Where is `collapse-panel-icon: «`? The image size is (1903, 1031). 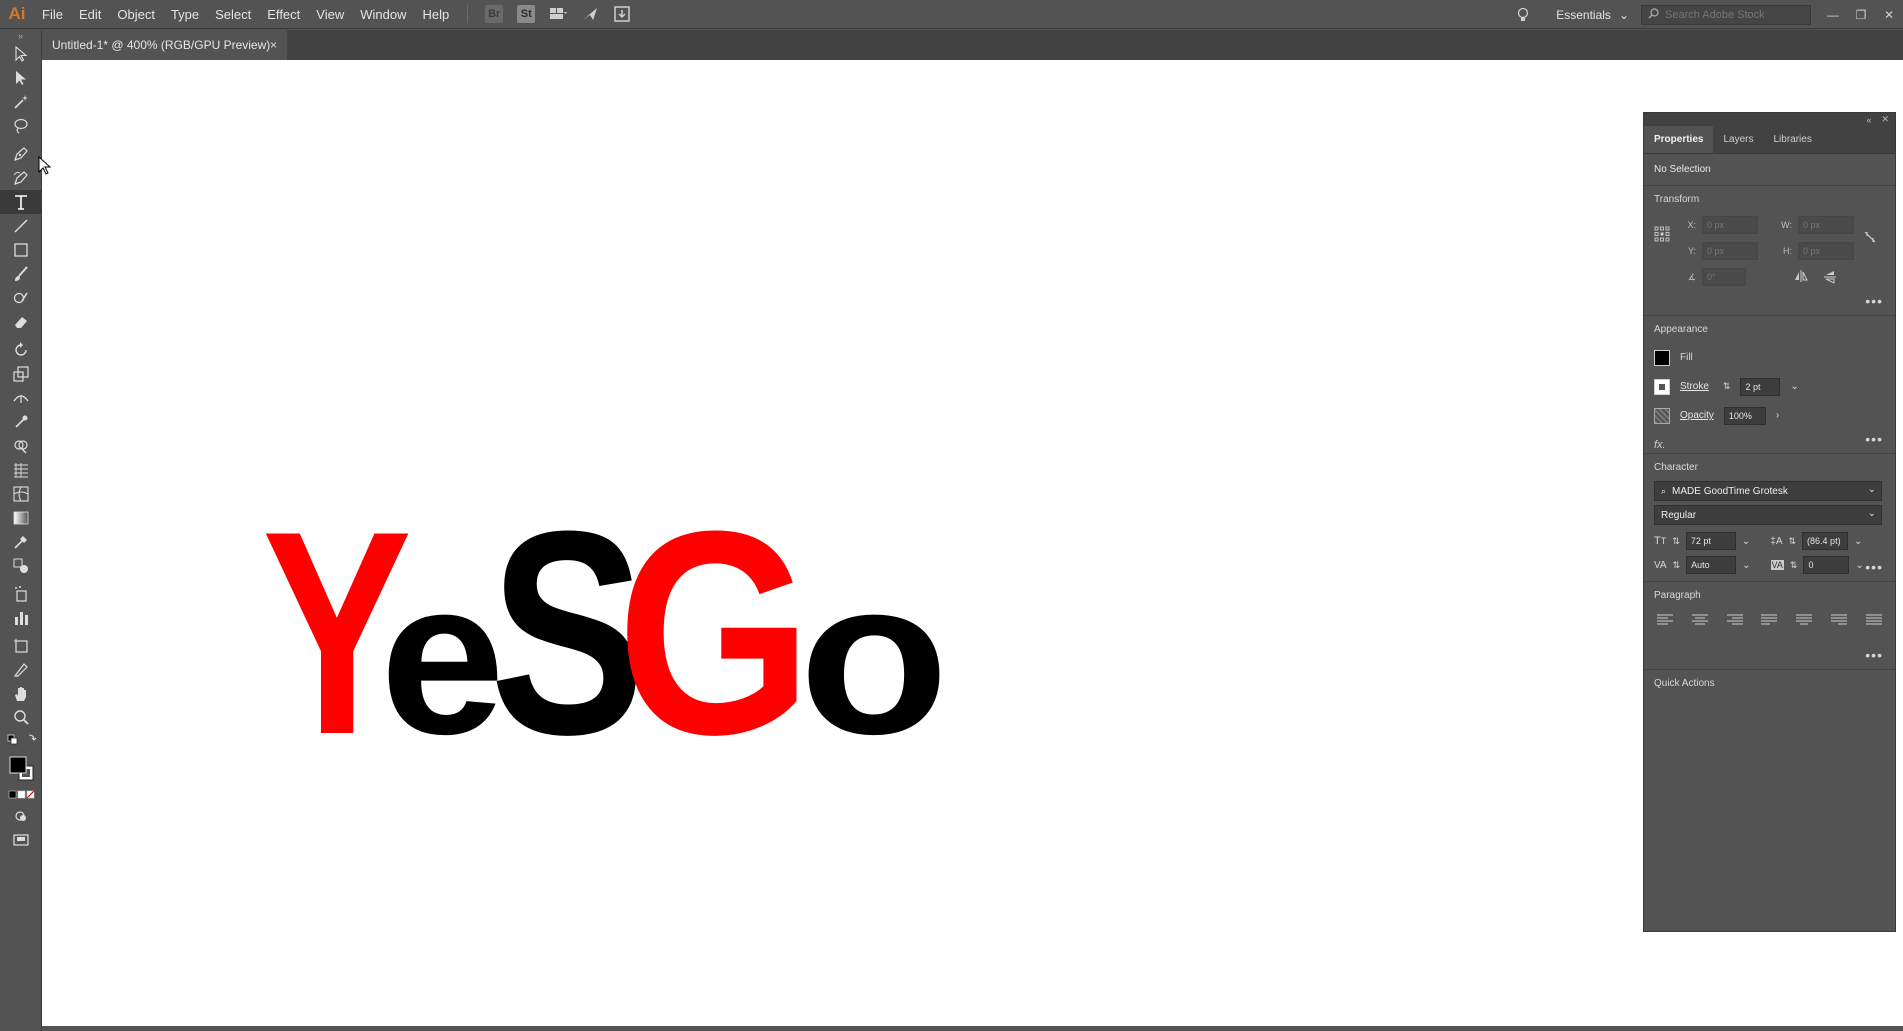 collapse-panel-icon: « is located at coordinates (1868, 120).